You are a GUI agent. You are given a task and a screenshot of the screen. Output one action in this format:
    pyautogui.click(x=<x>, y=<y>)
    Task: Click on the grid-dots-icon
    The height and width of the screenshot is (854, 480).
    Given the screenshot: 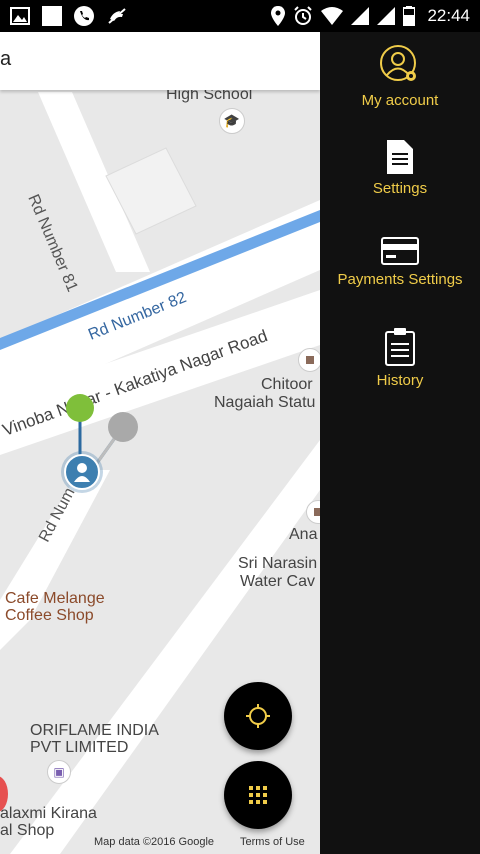 What is the action you would take?
    pyautogui.click(x=258, y=795)
    